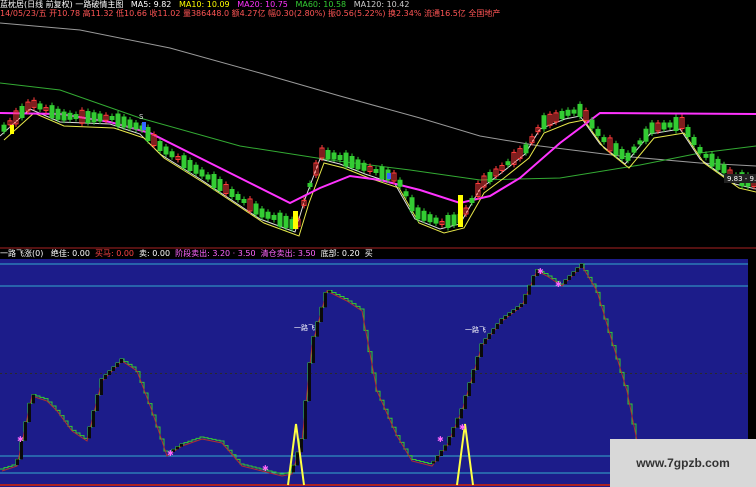 This screenshot has height=487, width=756. Describe the element at coordinates (215, 253) in the screenshot. I see `indicator-value-3: 阶段卖出: 3.20 · 3.50` at that location.